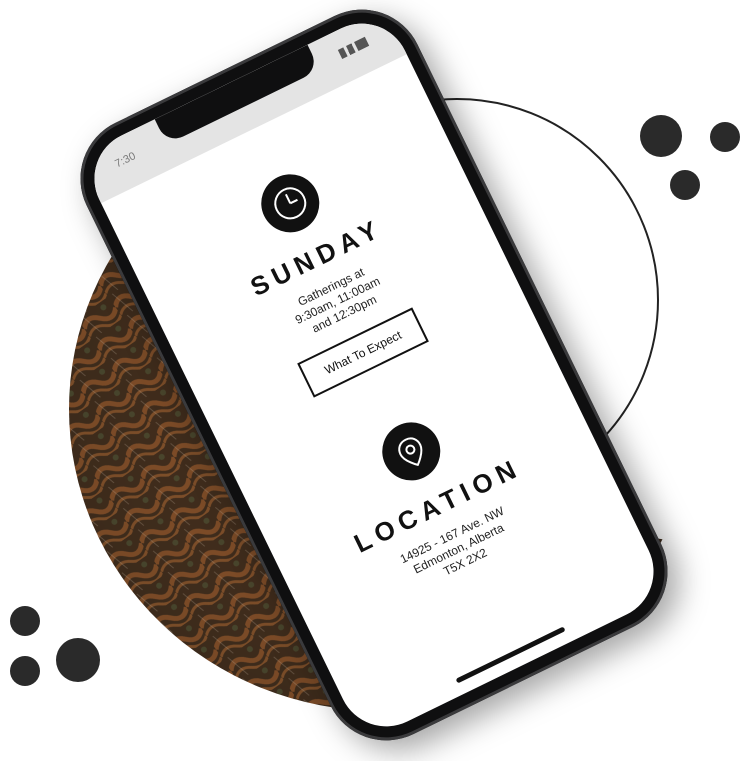  Describe the element at coordinates (353, 47) in the screenshot. I see `signal-icon` at that location.